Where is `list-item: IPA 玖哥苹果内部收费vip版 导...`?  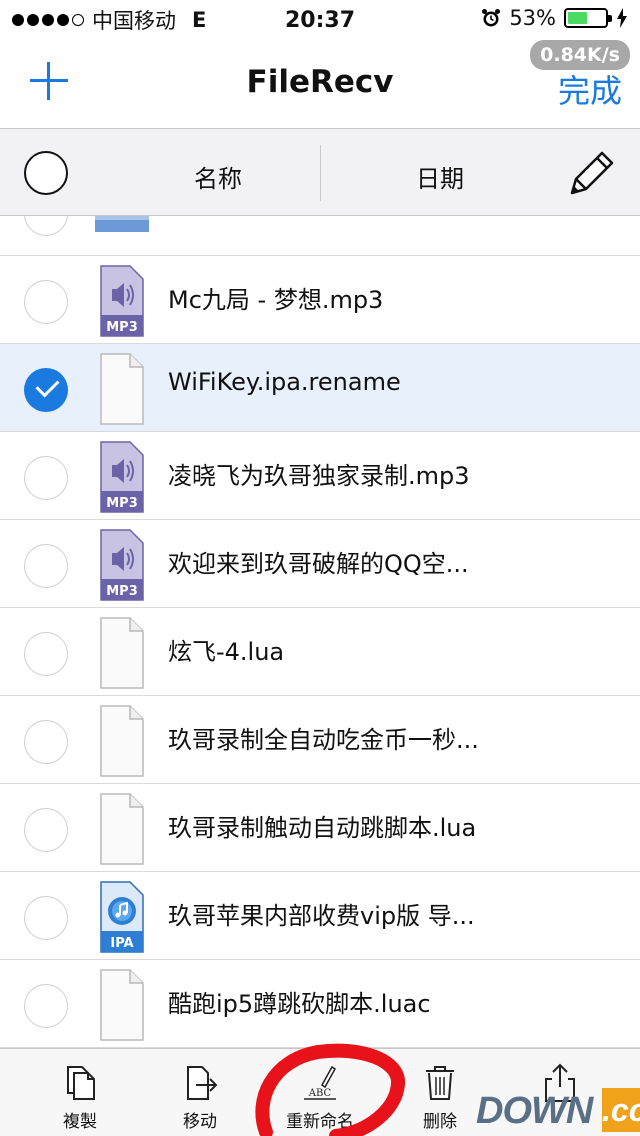
list-item: IPA 玖哥苹果内部收费vip版 导... is located at coordinates (320, 916).